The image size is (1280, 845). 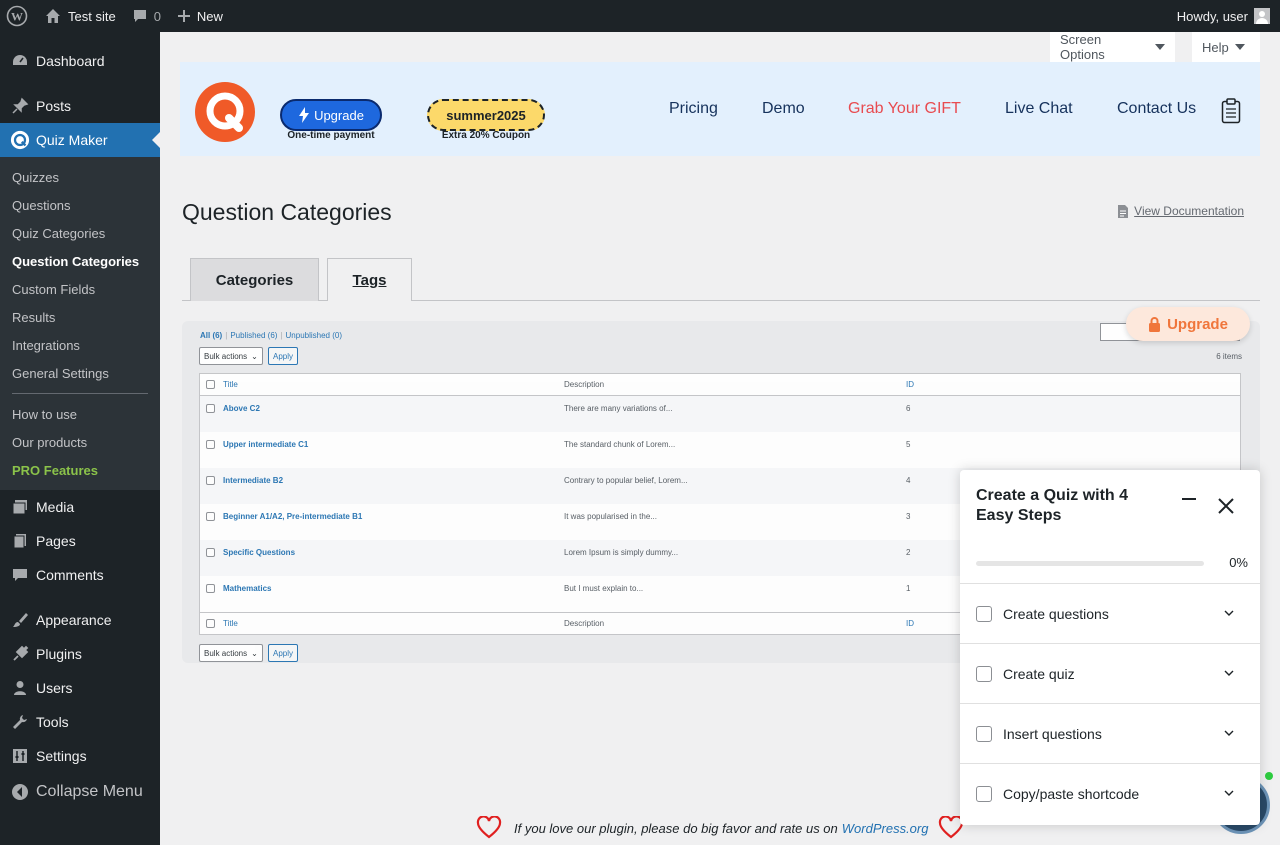 What do you see at coordinates (908, 480) in the screenshot?
I see `row-id: 4` at bounding box center [908, 480].